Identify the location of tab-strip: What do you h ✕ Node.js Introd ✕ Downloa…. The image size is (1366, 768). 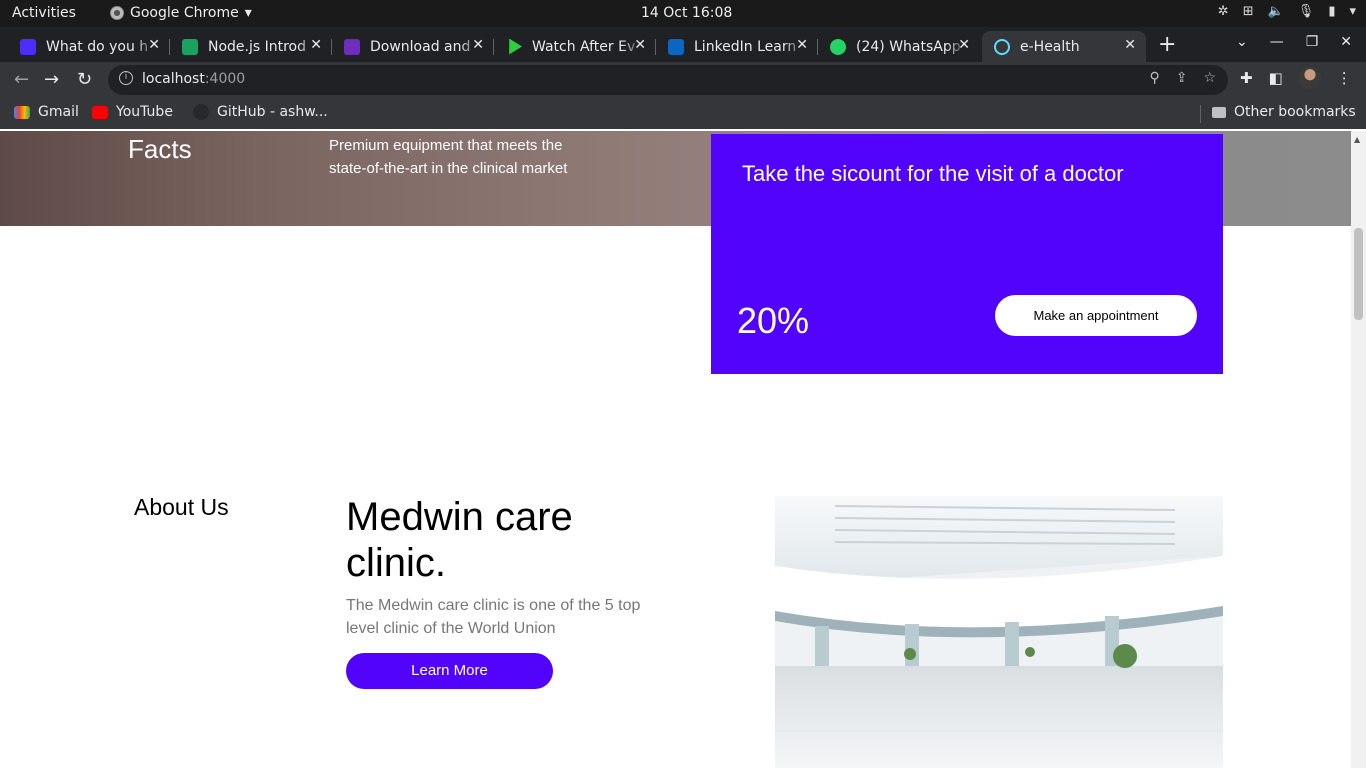
(683, 44).